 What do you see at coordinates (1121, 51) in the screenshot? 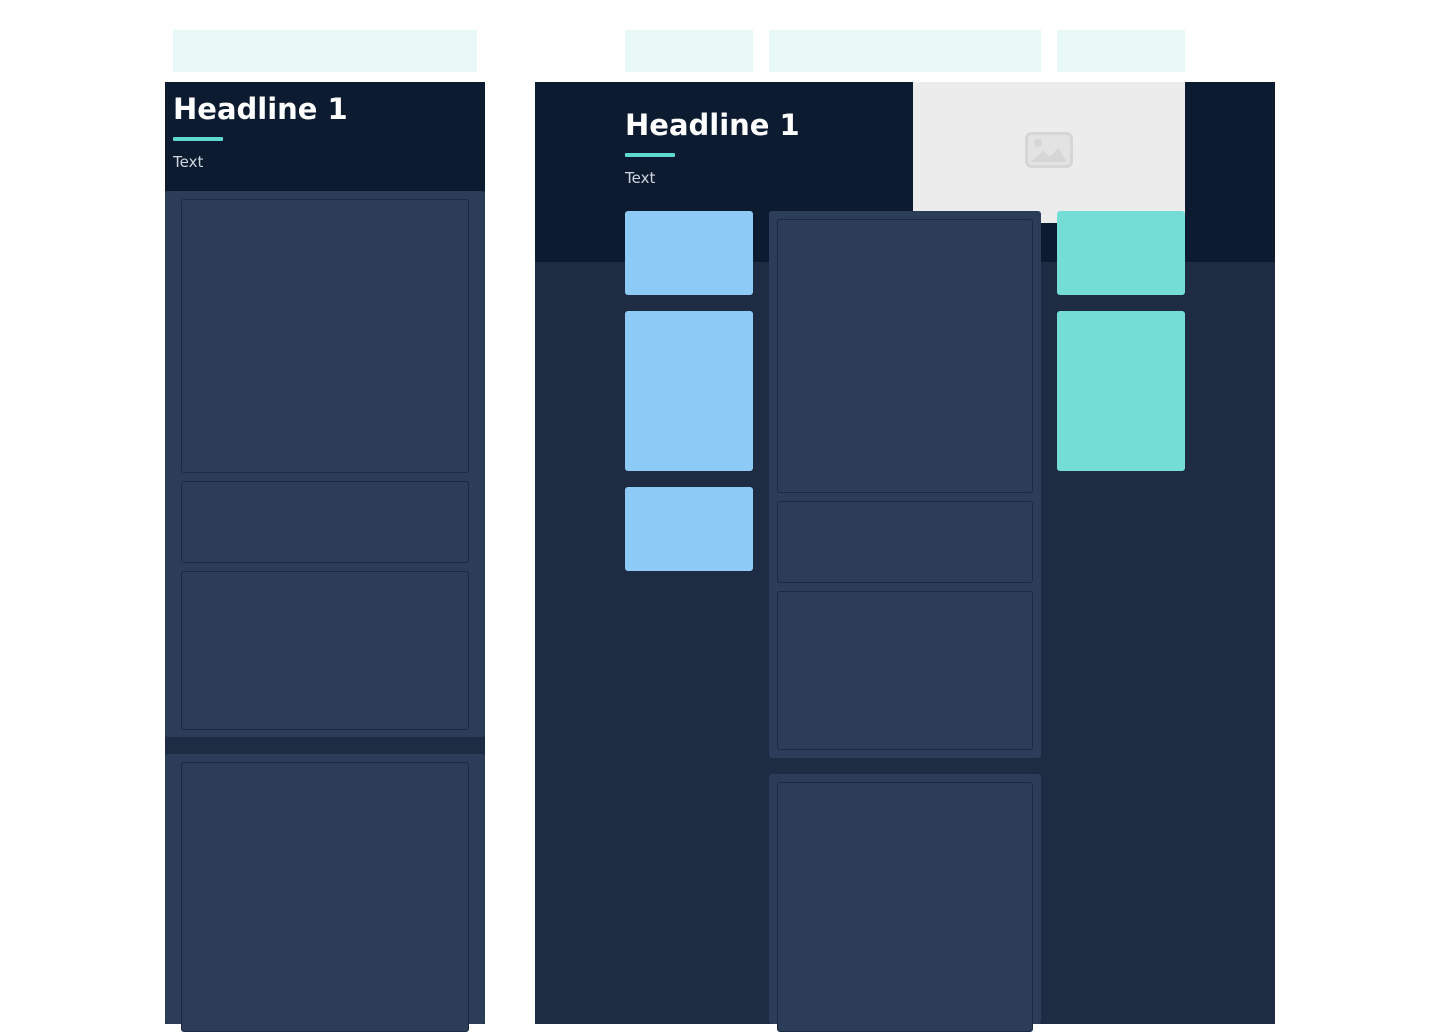
I see `desktop-top-bar-right` at bounding box center [1121, 51].